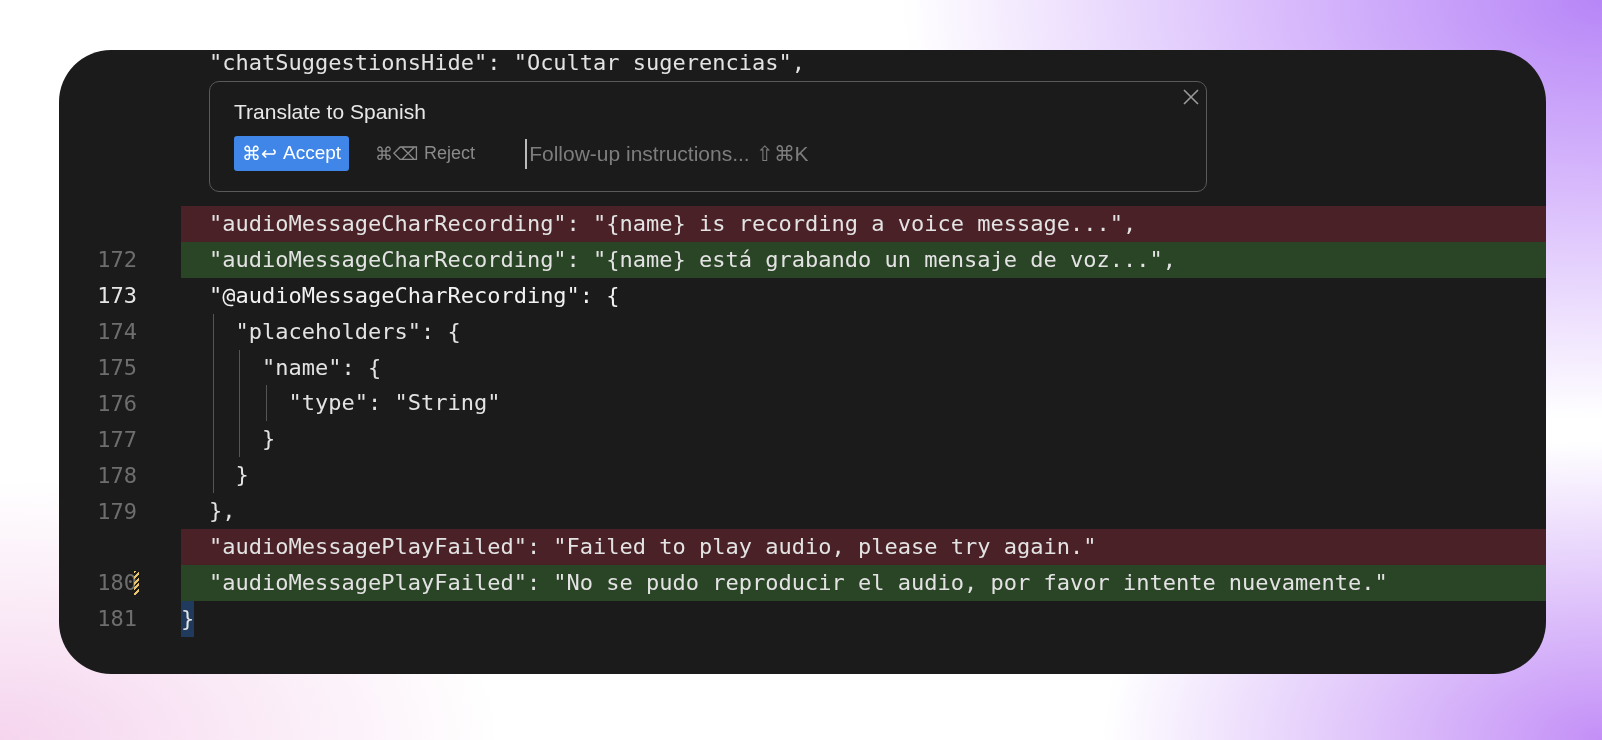  What do you see at coordinates (1191, 97) in the screenshot?
I see `close-icon` at bounding box center [1191, 97].